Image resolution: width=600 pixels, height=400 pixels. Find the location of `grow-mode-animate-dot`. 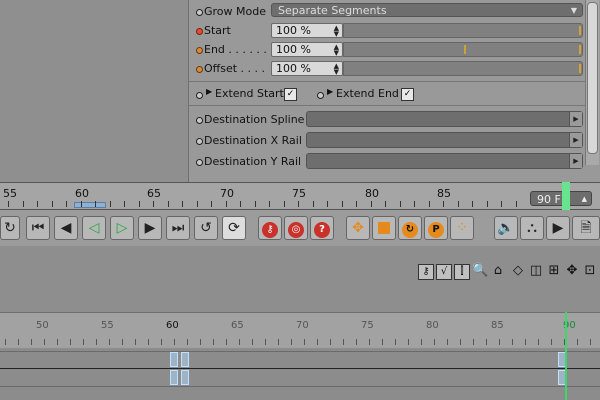

grow-mode-animate-dot is located at coordinates (199, 12).